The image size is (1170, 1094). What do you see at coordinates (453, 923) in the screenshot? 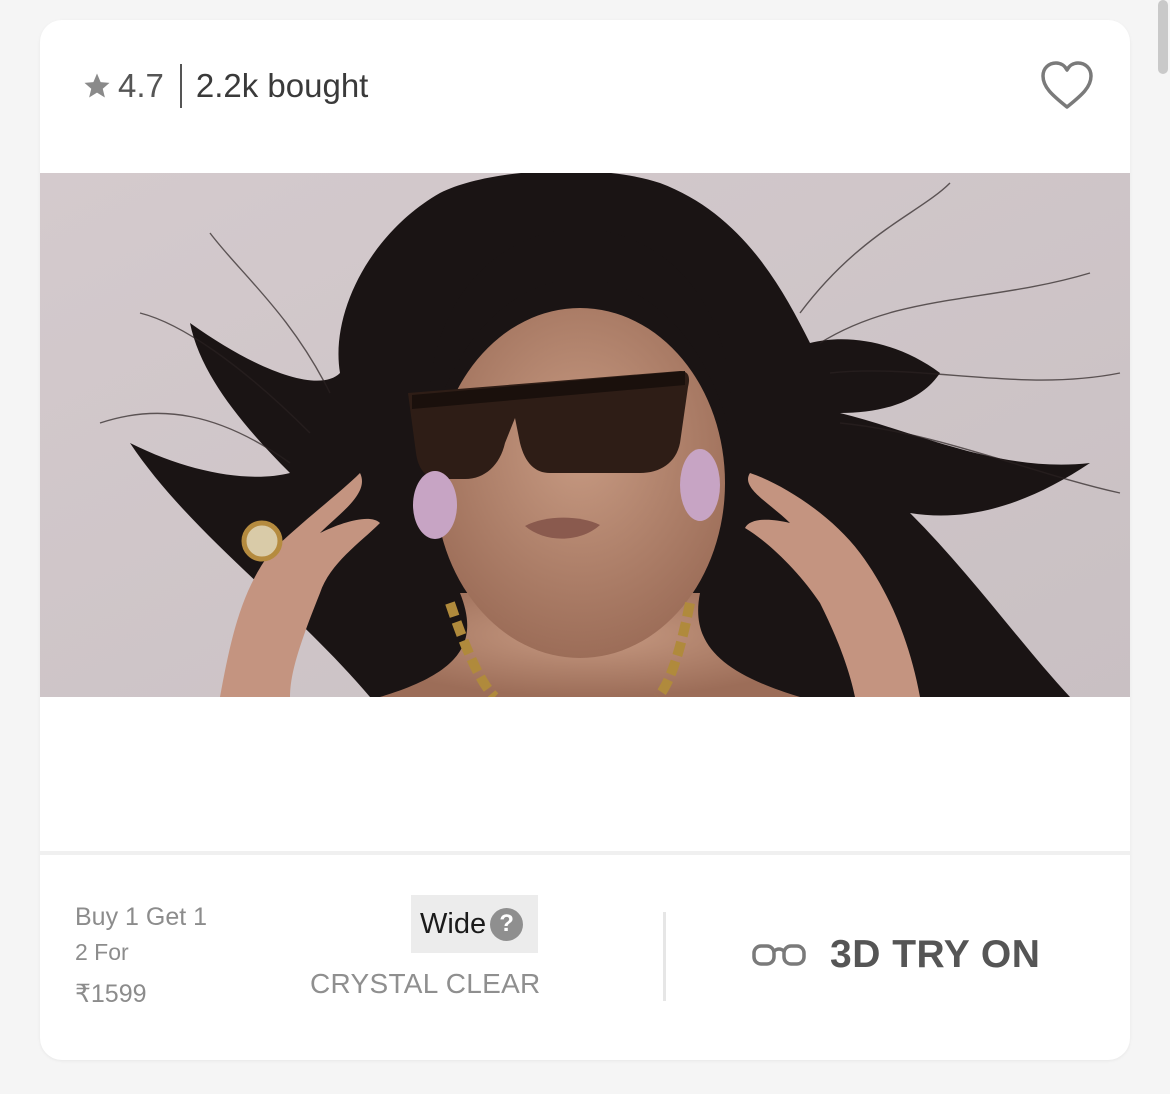
I see `frame-width-label: Wide` at bounding box center [453, 923].